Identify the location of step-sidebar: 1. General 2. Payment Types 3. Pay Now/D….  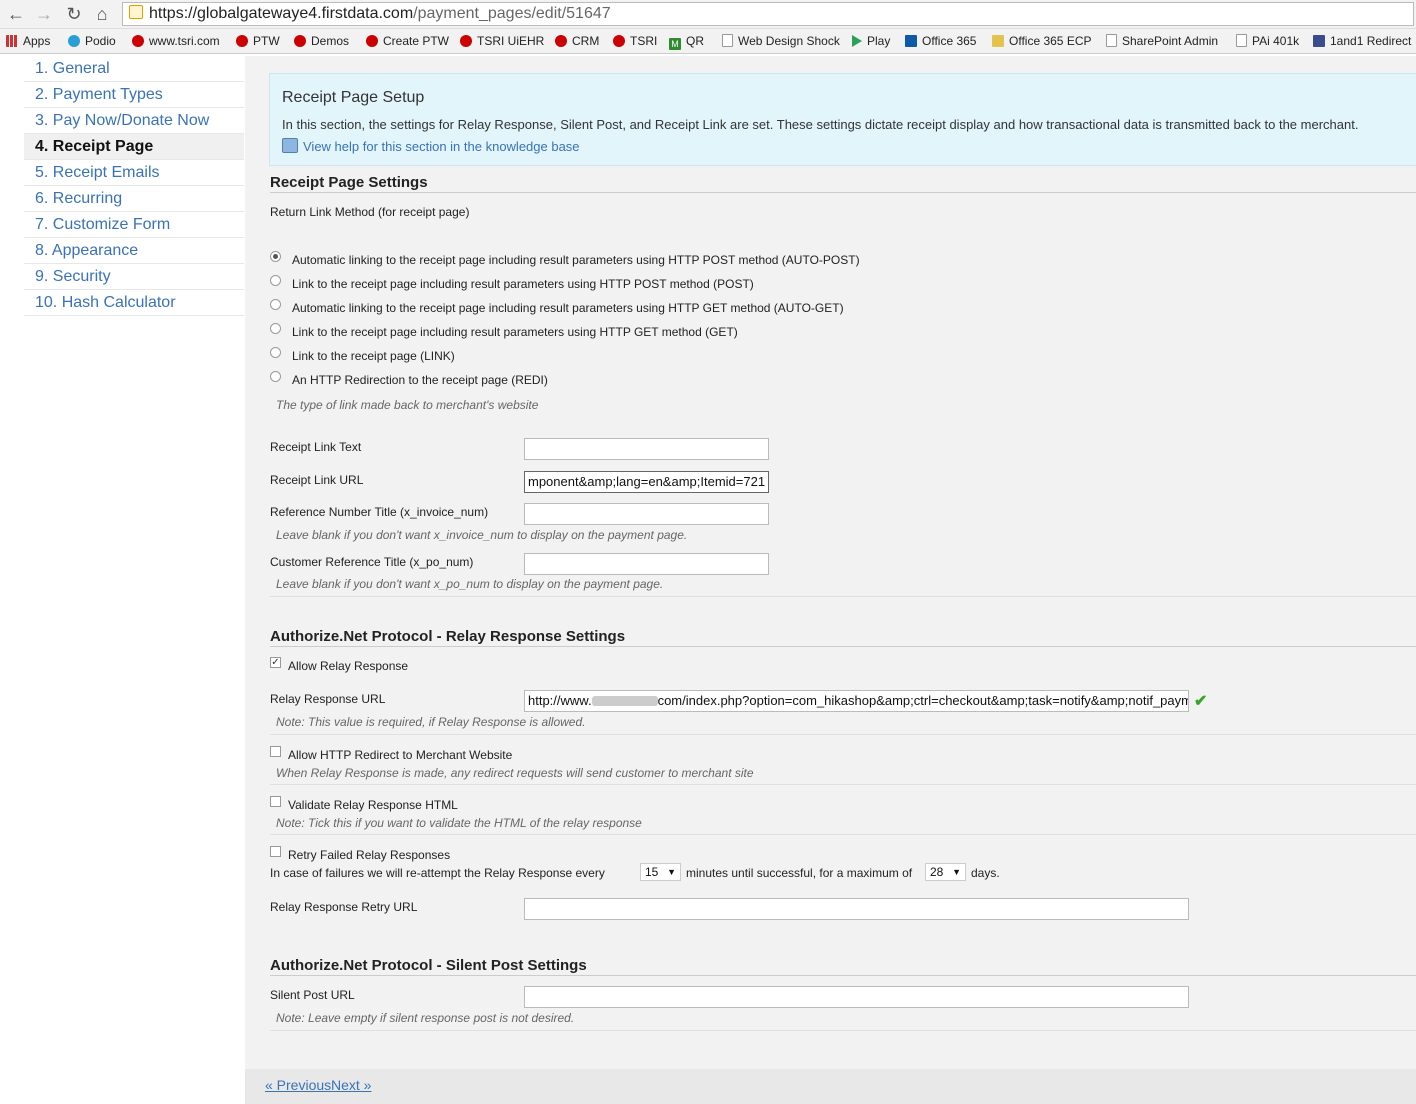
(134, 186).